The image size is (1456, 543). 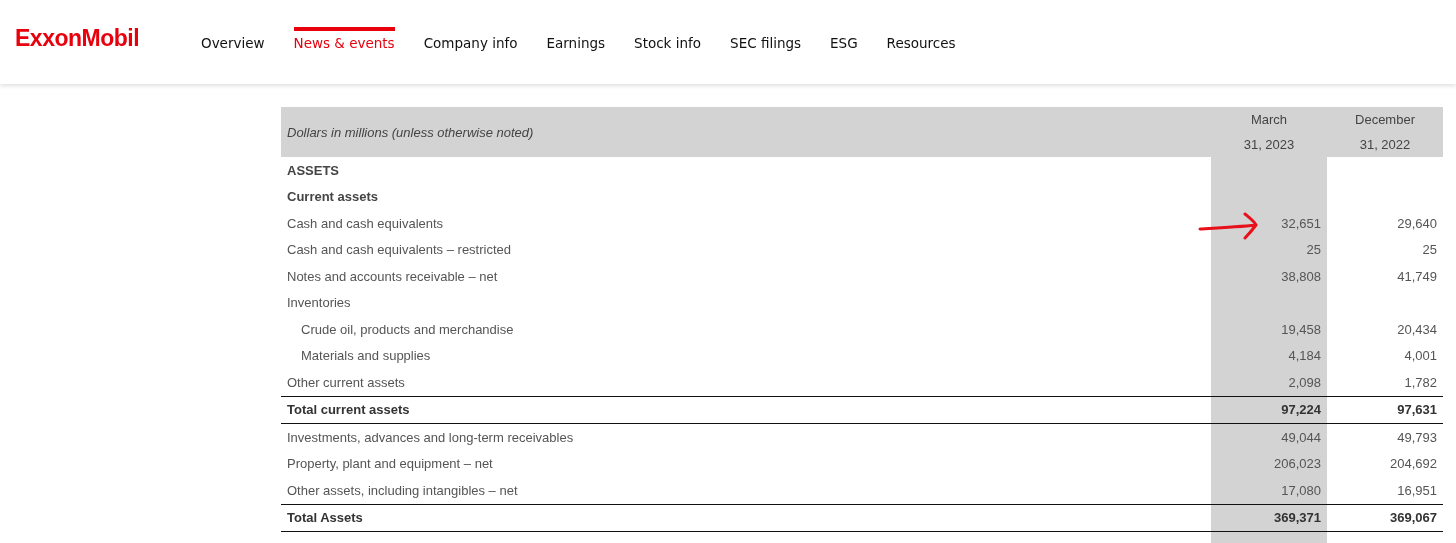 I want to click on value-cell: 41,749, so click(x=1417, y=276).